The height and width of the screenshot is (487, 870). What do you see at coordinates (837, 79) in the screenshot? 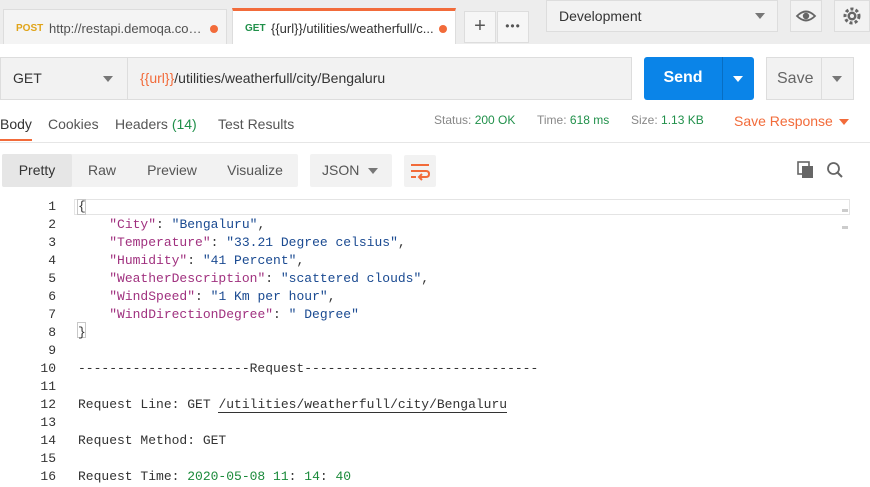
I see `save-options-chevron-icon` at bounding box center [837, 79].